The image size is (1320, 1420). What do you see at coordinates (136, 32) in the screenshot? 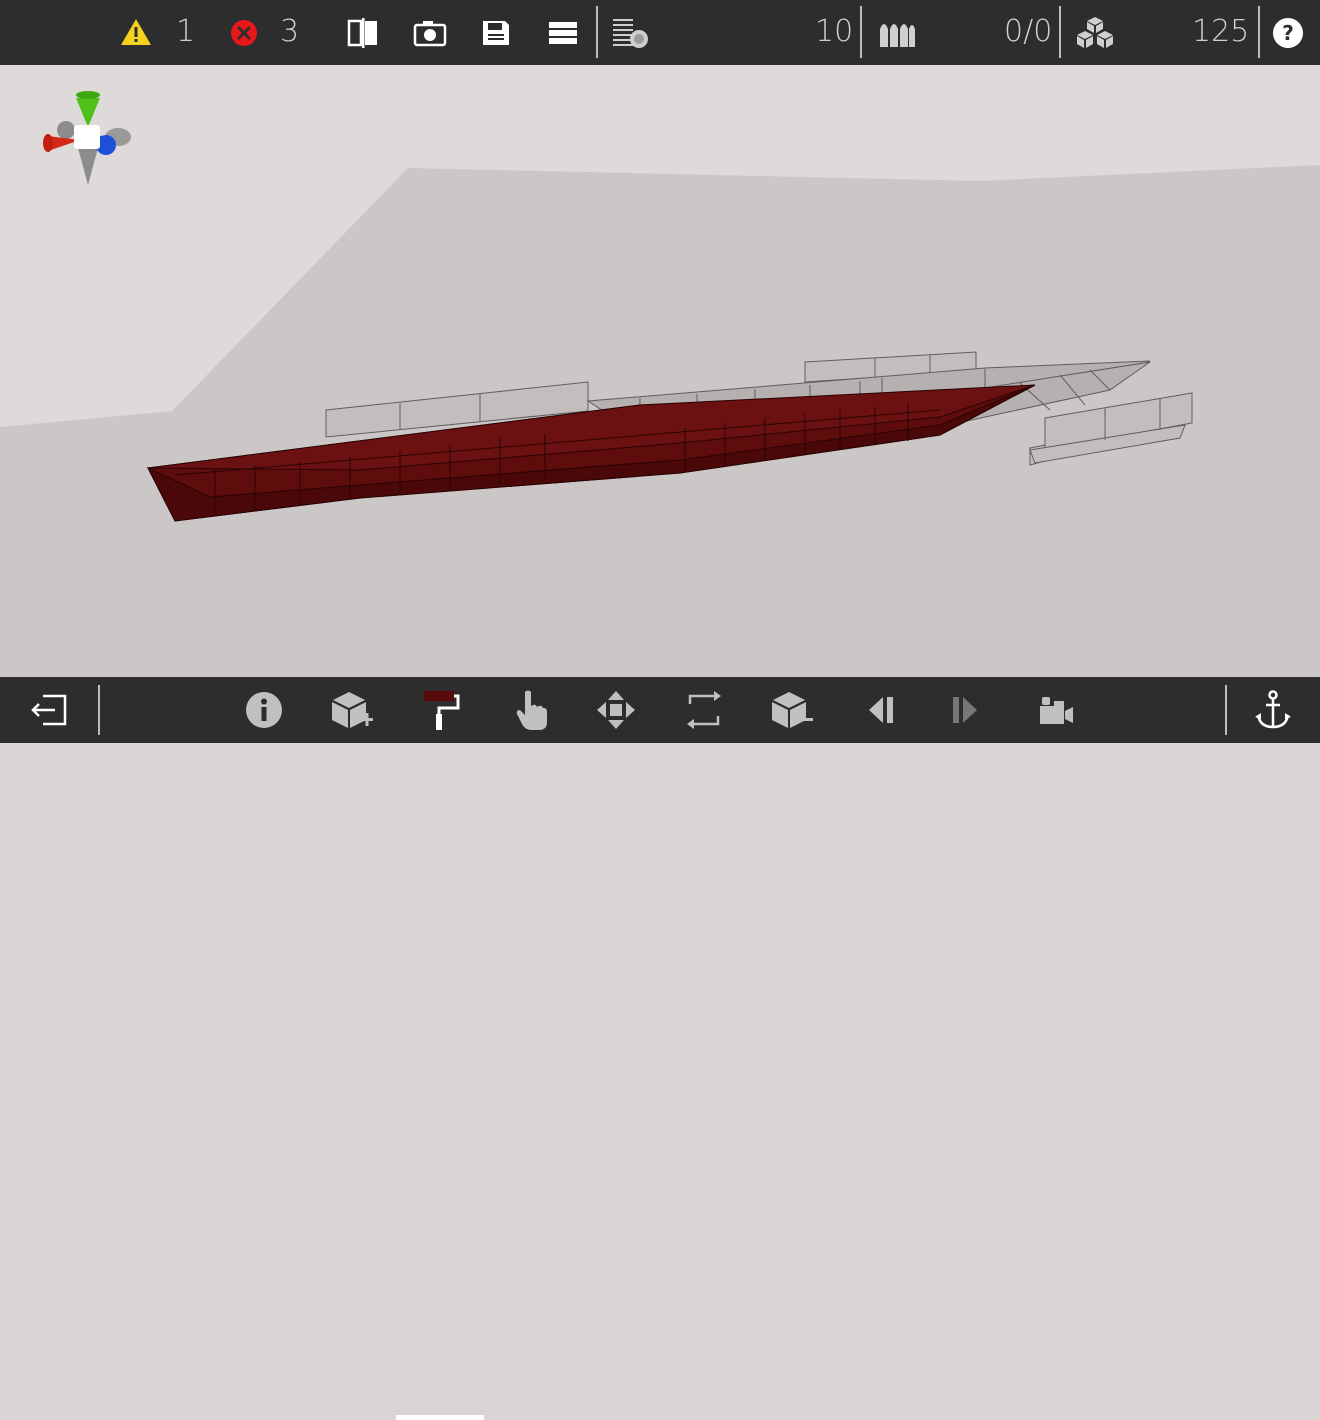
I see `warning-icon` at bounding box center [136, 32].